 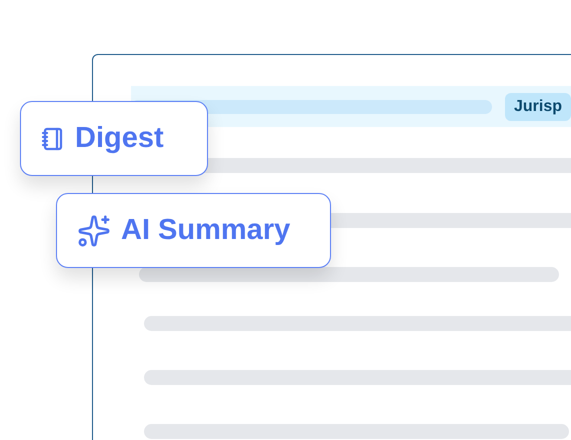 What do you see at coordinates (538, 106) in the screenshot?
I see `tag: Jurisp` at bounding box center [538, 106].